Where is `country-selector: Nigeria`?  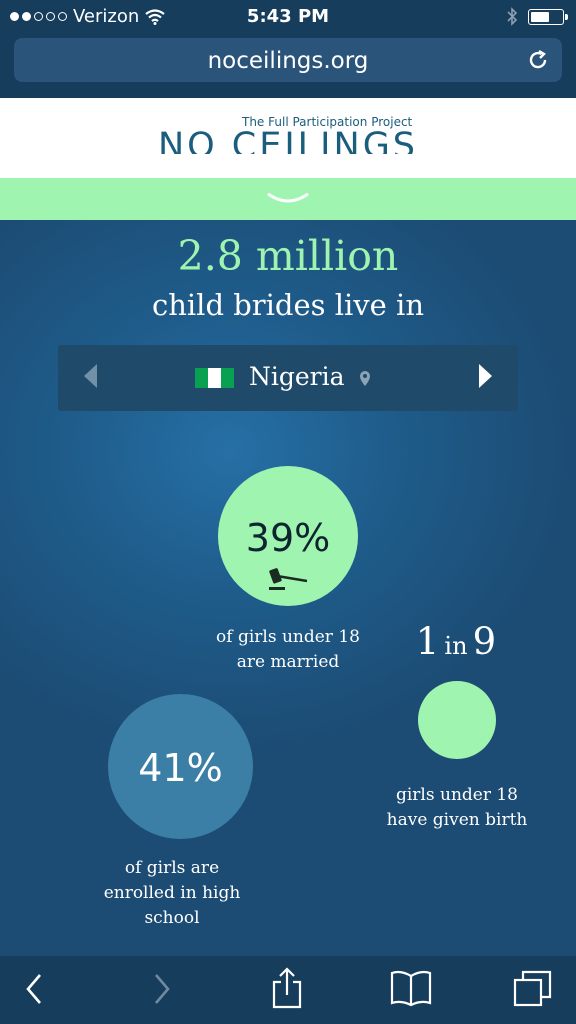 country-selector: Nigeria is located at coordinates (288, 378).